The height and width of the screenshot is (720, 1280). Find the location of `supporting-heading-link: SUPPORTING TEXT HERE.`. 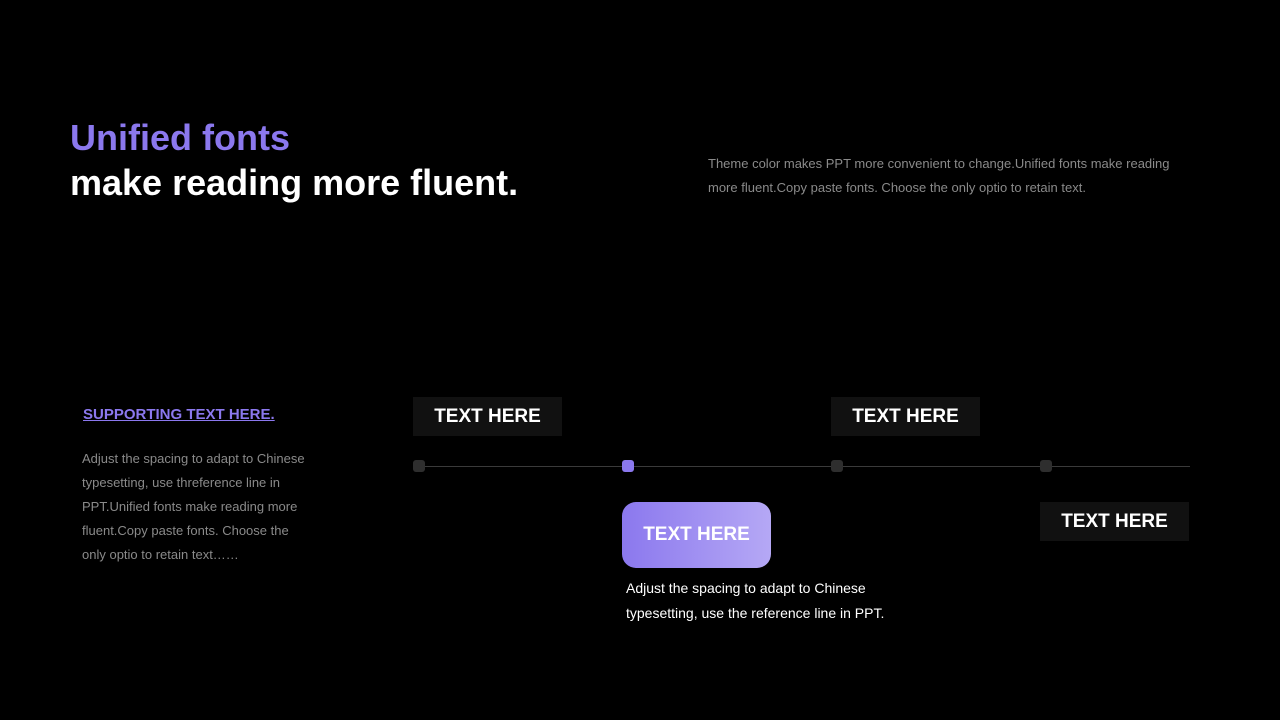

supporting-heading-link: SUPPORTING TEXT HERE. is located at coordinates (179, 415).